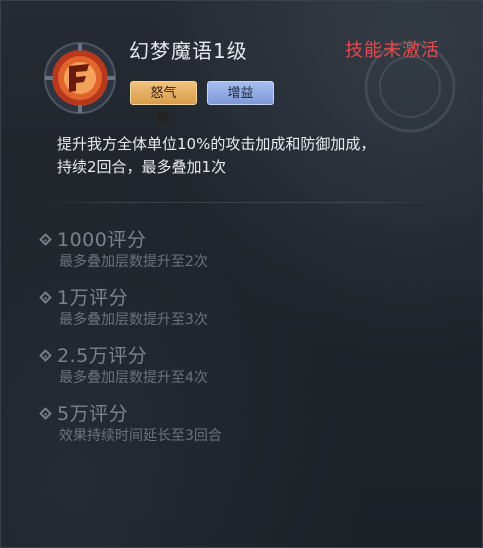  Describe the element at coordinates (142, 167) in the screenshot. I see `skill-description-line-2: 持续2回合，最多叠加1次` at that location.